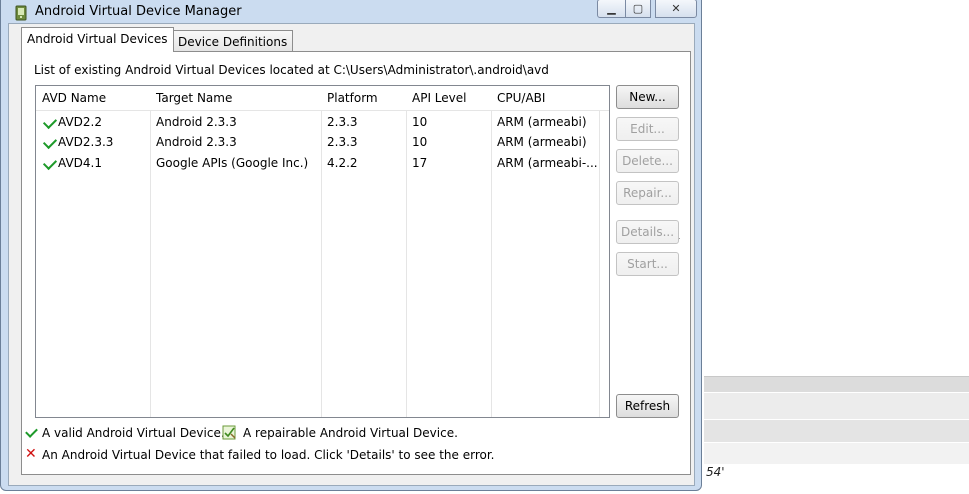 This screenshot has width=969, height=494. What do you see at coordinates (836, 384) in the screenshot?
I see `background-panel-bar` at bounding box center [836, 384].